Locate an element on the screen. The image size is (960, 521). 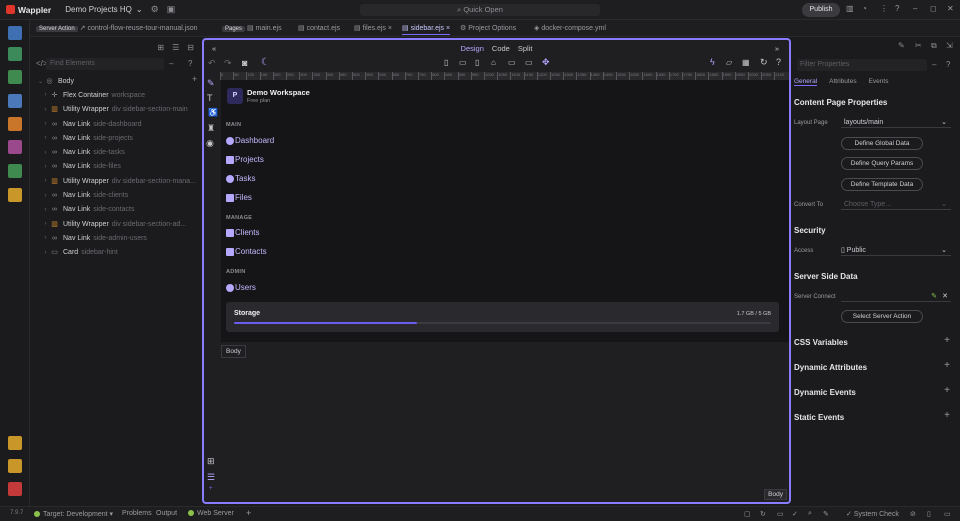
redo-icon: ↷ is located at coordinates (228, 63).